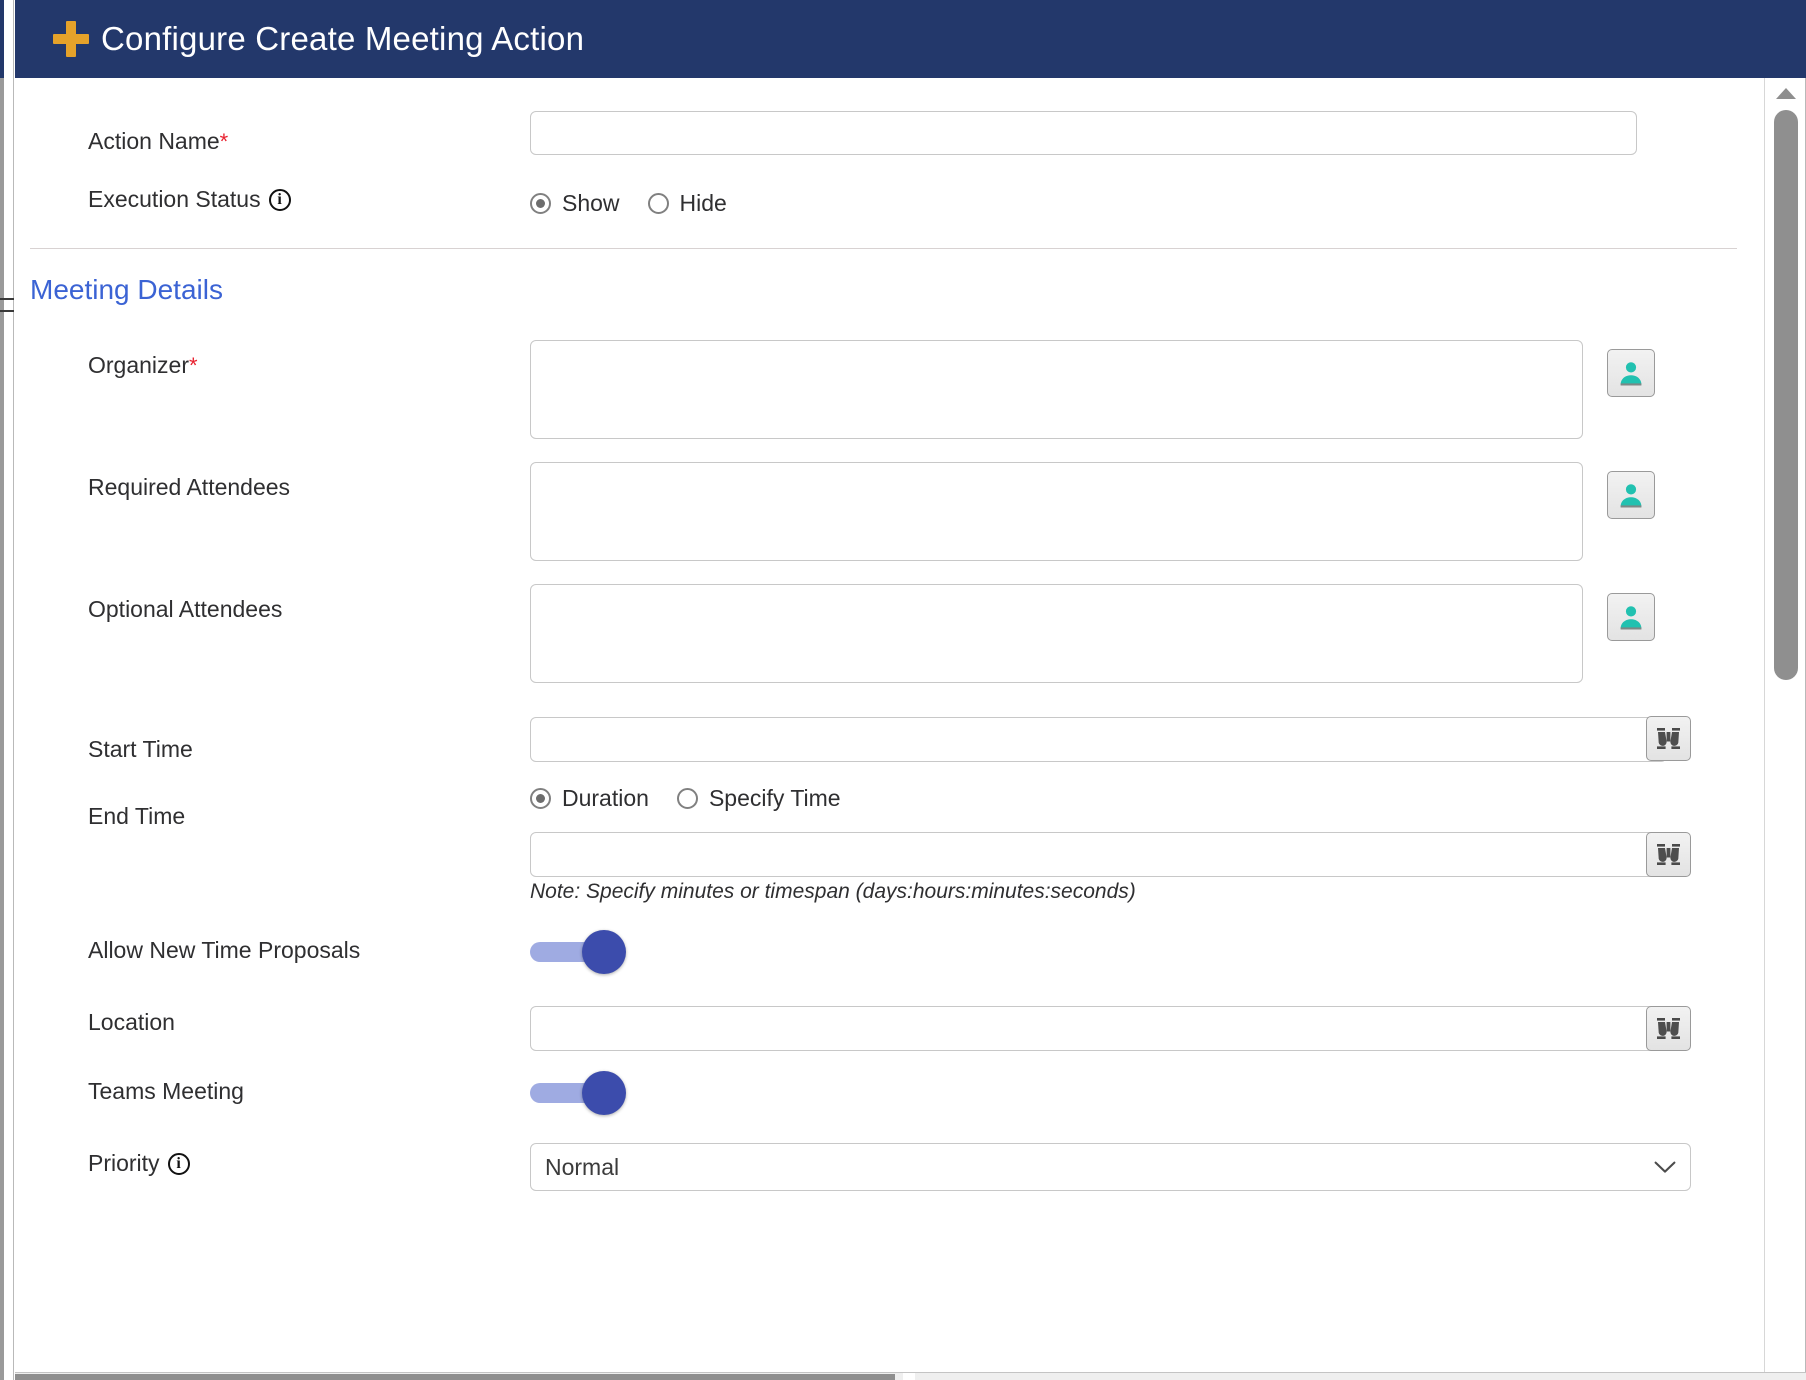 This screenshot has height=1380, width=1806. I want to click on end-time-lookup-button, so click(1668, 854).